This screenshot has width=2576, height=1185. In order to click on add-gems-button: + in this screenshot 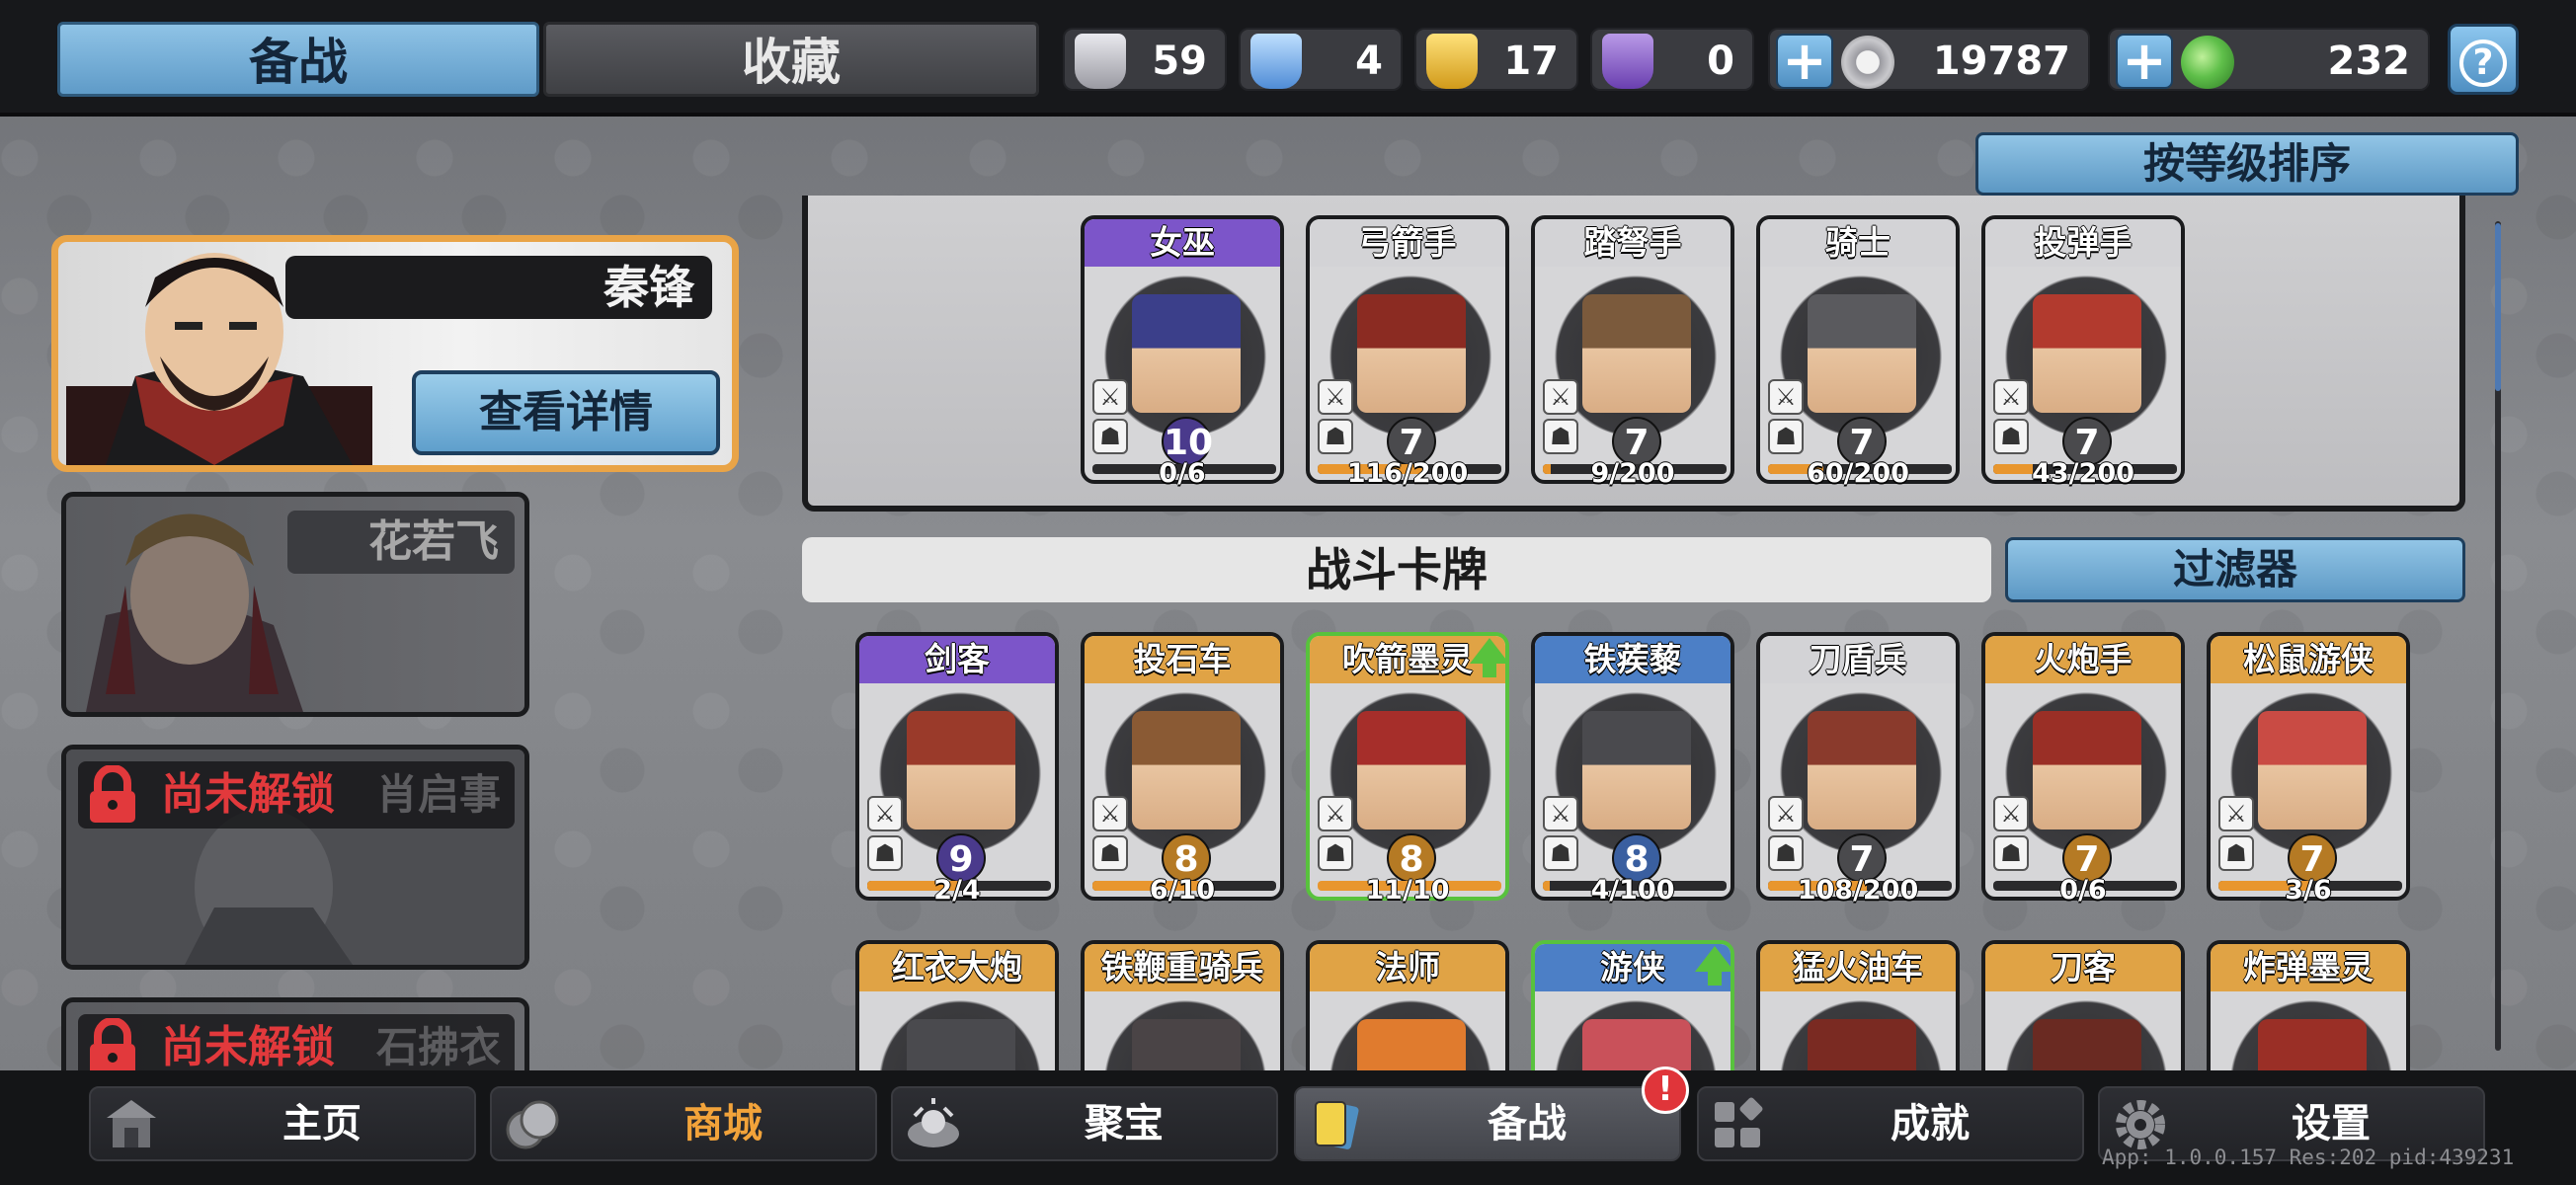, I will do `click(2144, 62)`.